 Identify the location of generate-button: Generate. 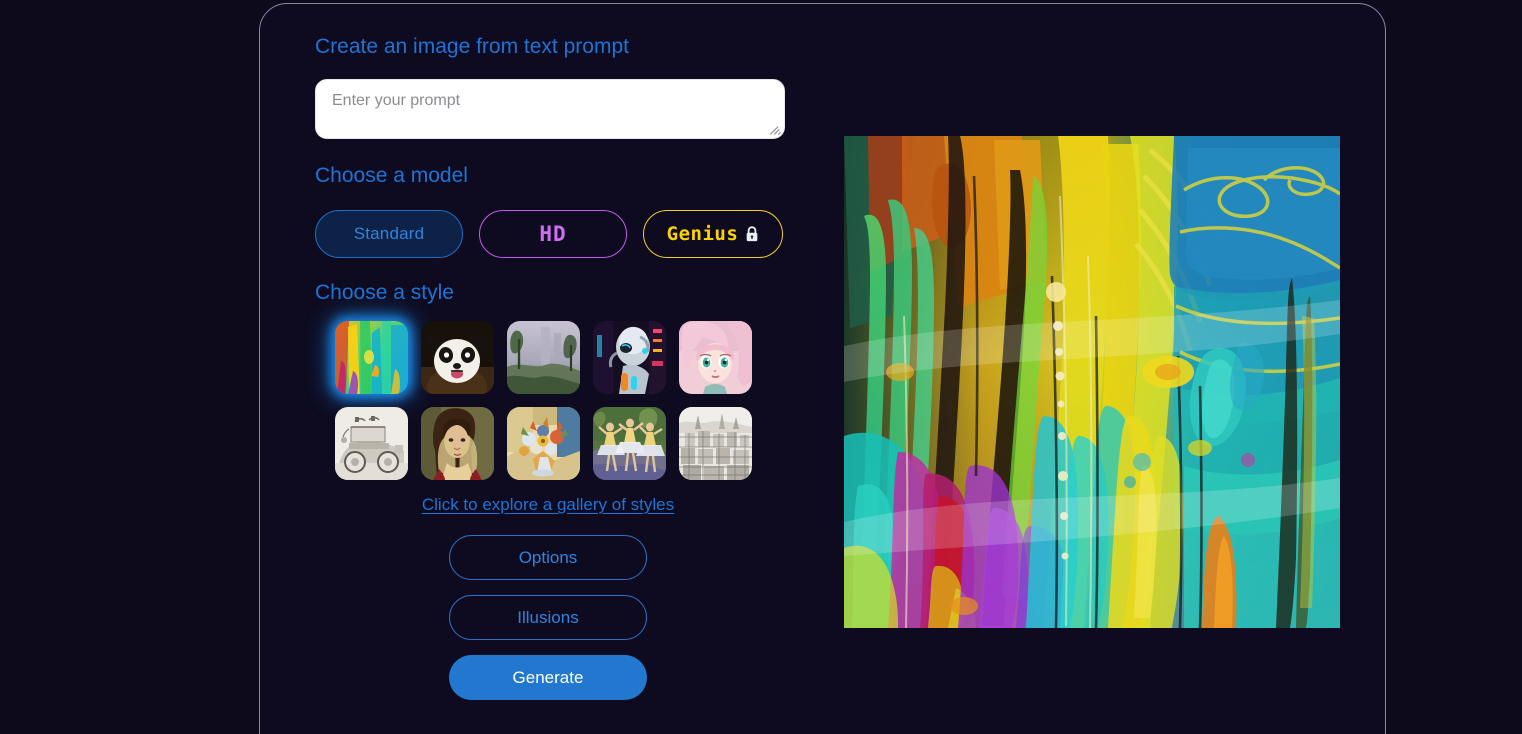
(548, 677).